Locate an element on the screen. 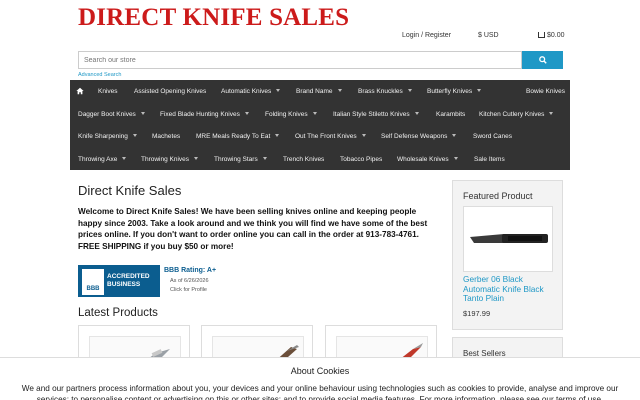 The width and height of the screenshot is (640, 400). nav-item: Machetes is located at coordinates (166, 137).